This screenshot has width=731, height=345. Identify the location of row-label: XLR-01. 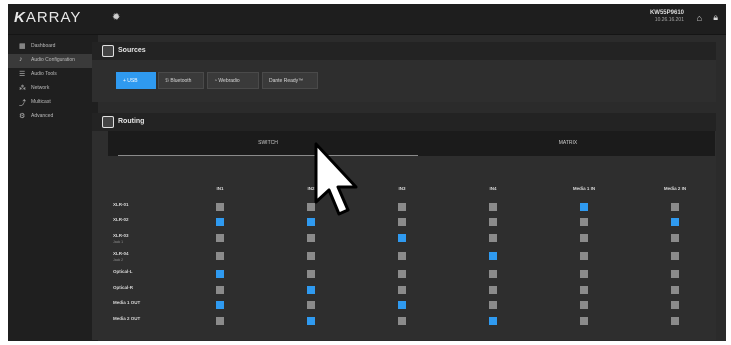
(121, 204).